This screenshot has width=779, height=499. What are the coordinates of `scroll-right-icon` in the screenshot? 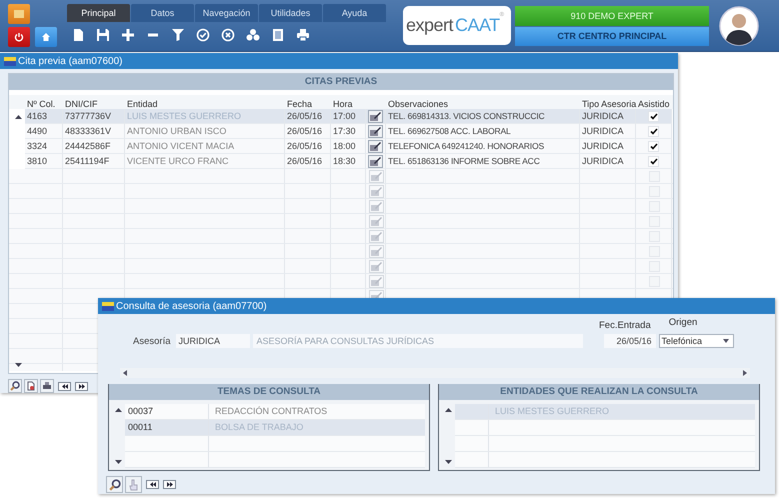 It's located at (745, 373).